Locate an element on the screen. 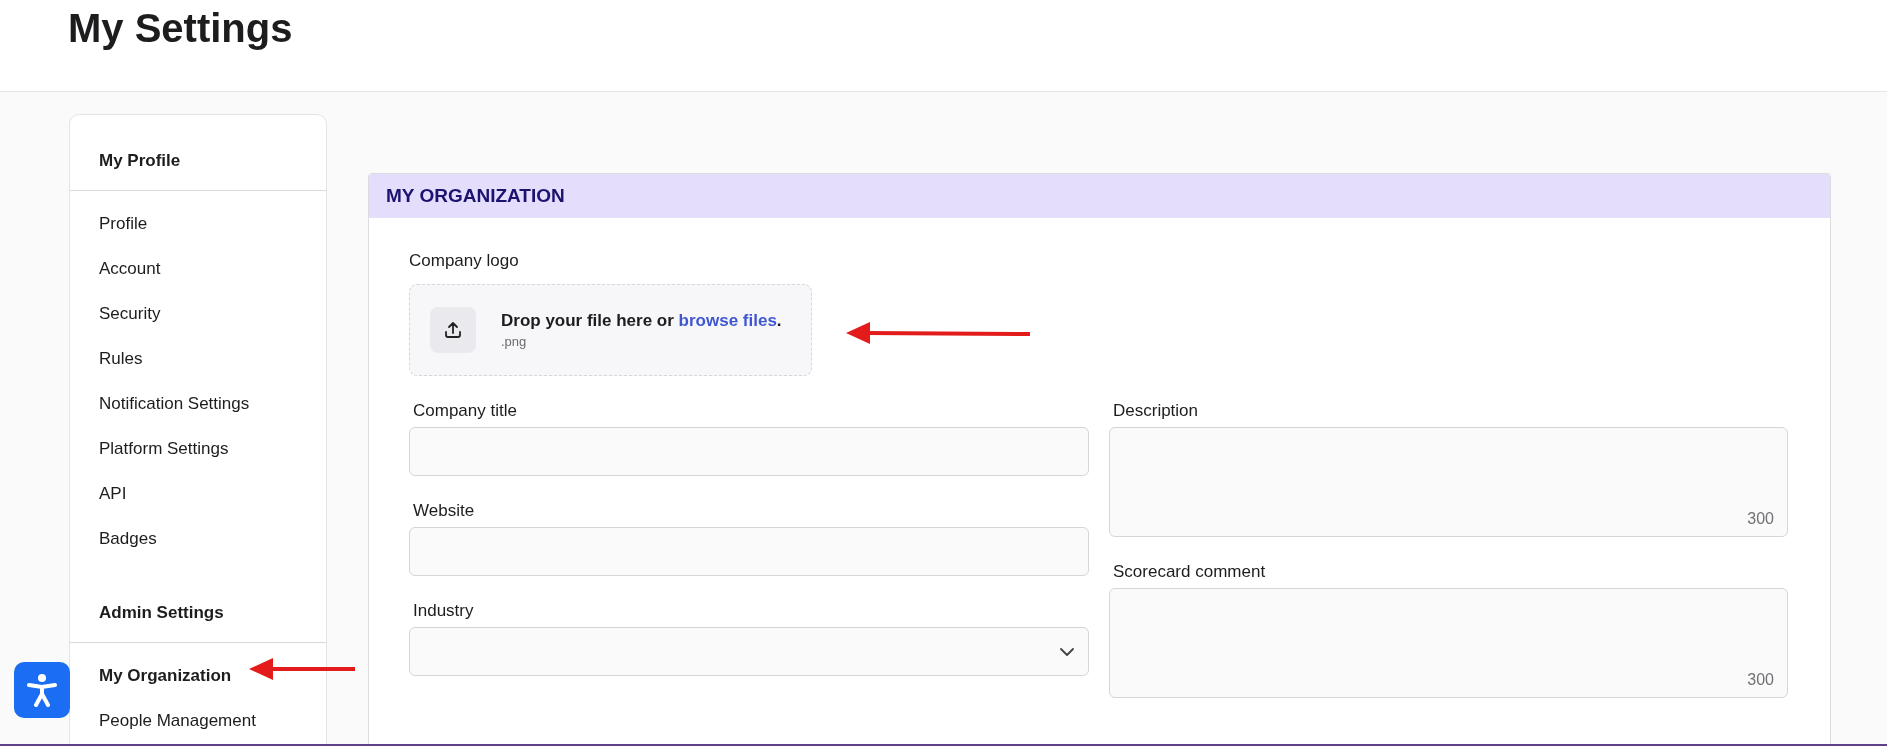  page-title: My Settings is located at coordinates (180, 28).